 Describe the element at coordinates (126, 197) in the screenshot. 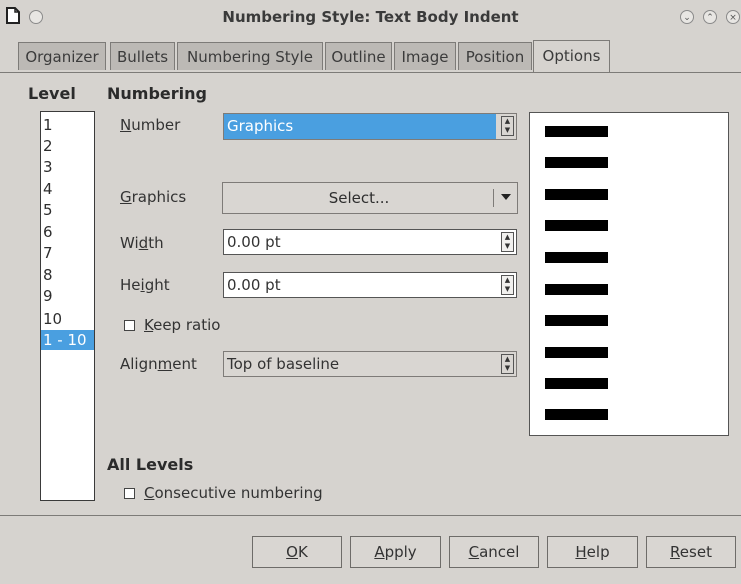

I see `mnemonic: G` at that location.